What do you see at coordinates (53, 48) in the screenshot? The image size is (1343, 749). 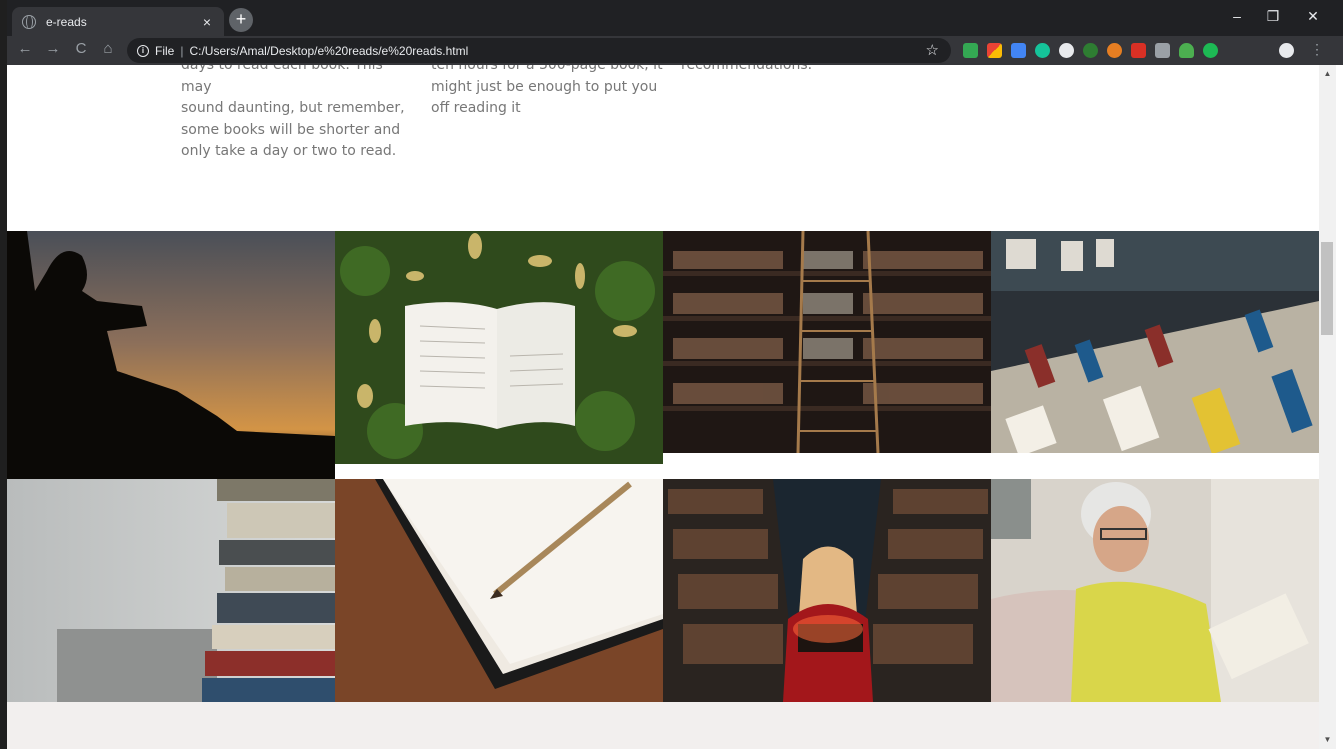 I see `forward-button: →` at bounding box center [53, 48].